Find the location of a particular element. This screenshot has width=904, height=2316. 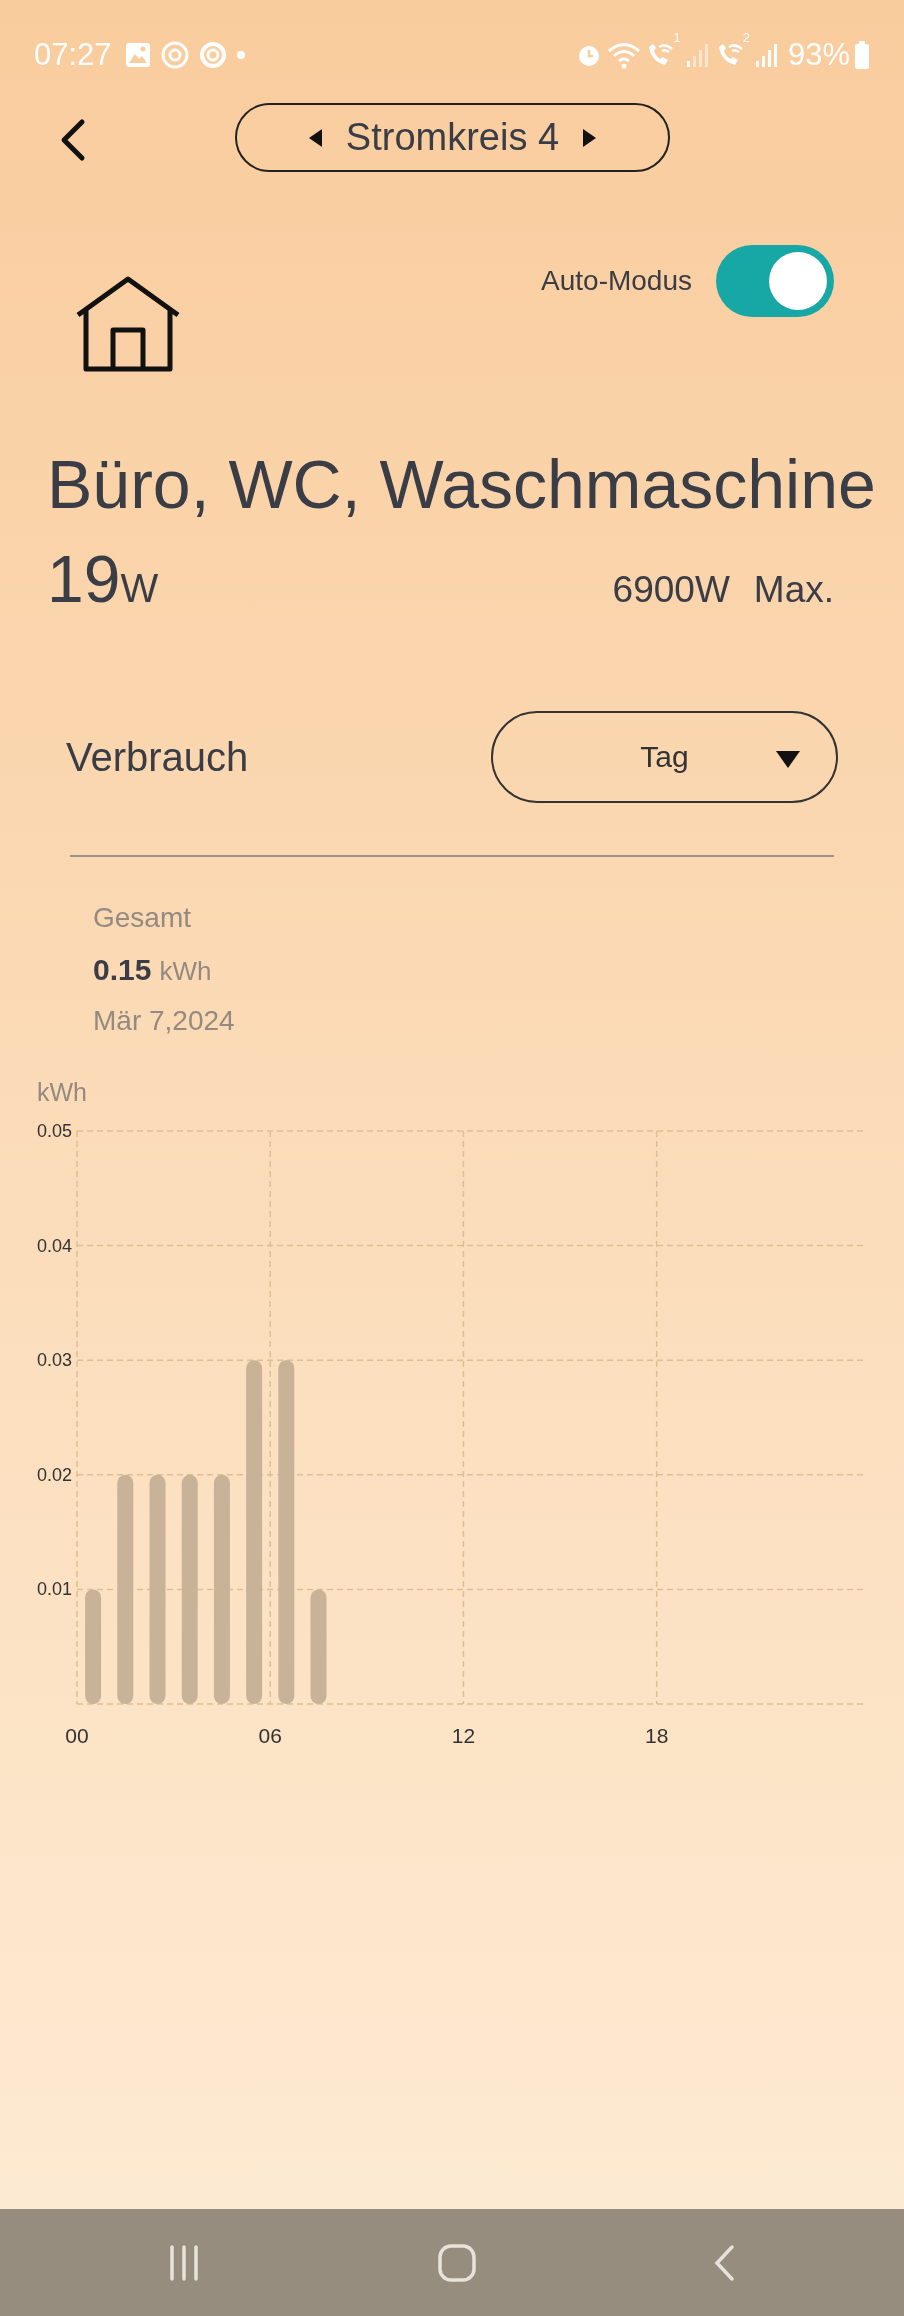

sim-number: 1 is located at coordinates (677, 38).